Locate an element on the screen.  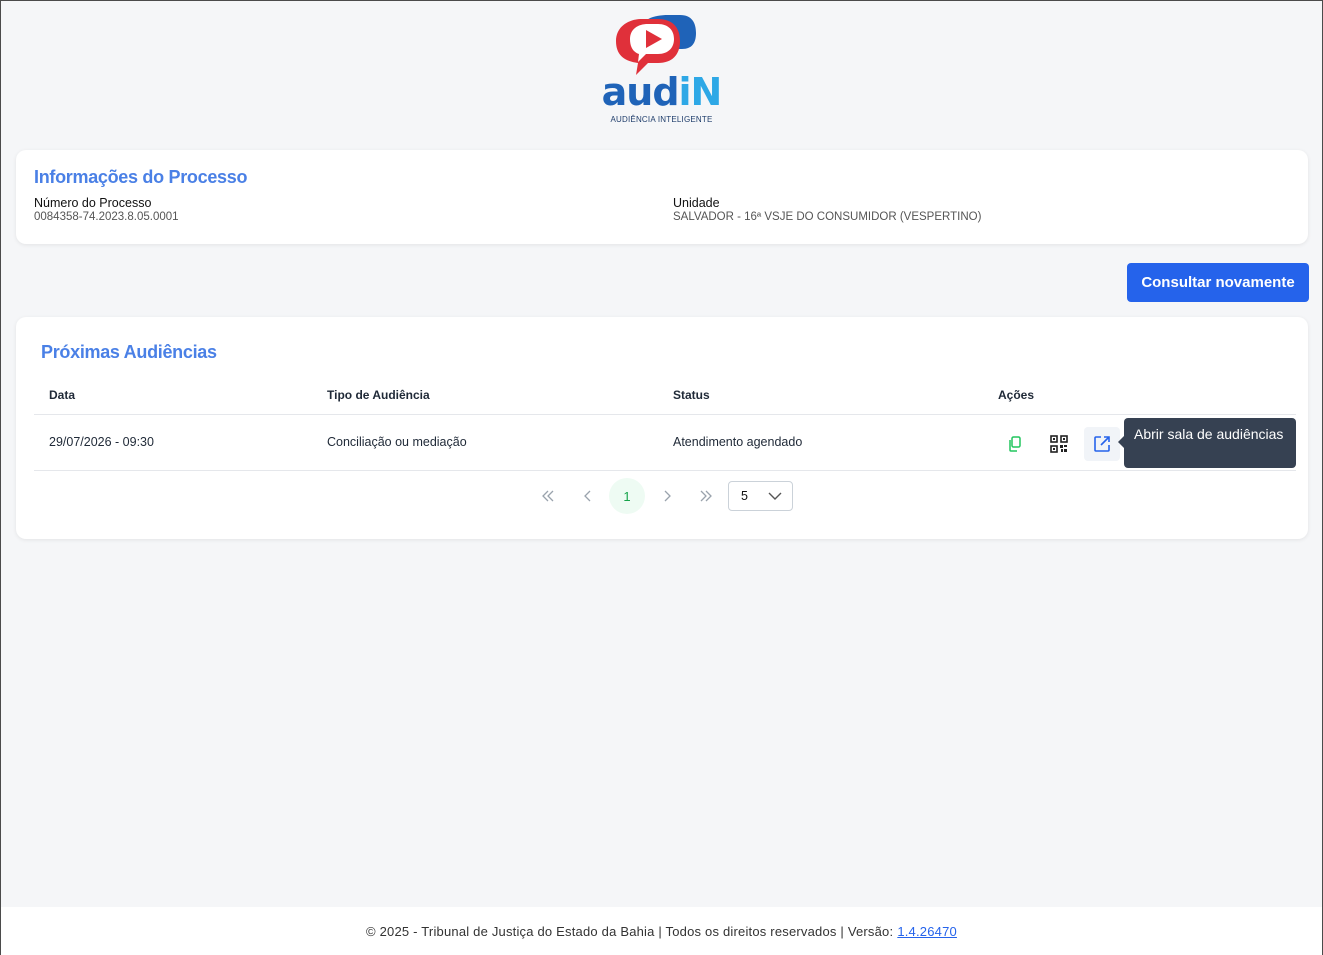
version-link: 1.4.26470 is located at coordinates (927, 931).